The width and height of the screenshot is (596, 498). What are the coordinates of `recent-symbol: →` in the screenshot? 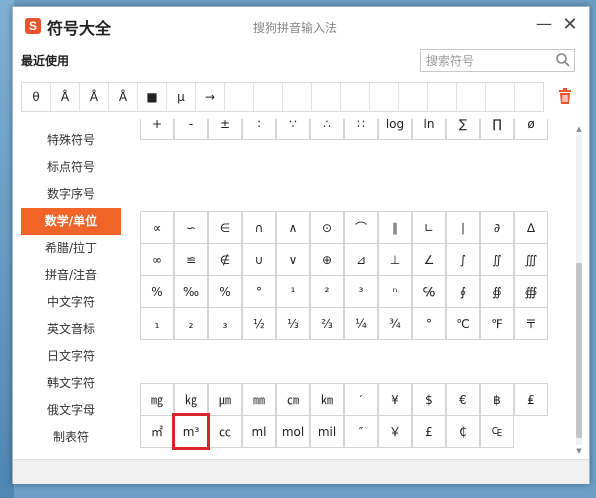 It's located at (210, 97).